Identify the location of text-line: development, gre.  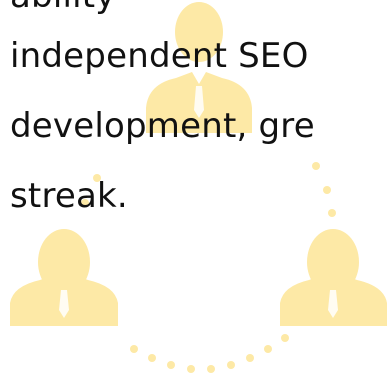
(162, 126).